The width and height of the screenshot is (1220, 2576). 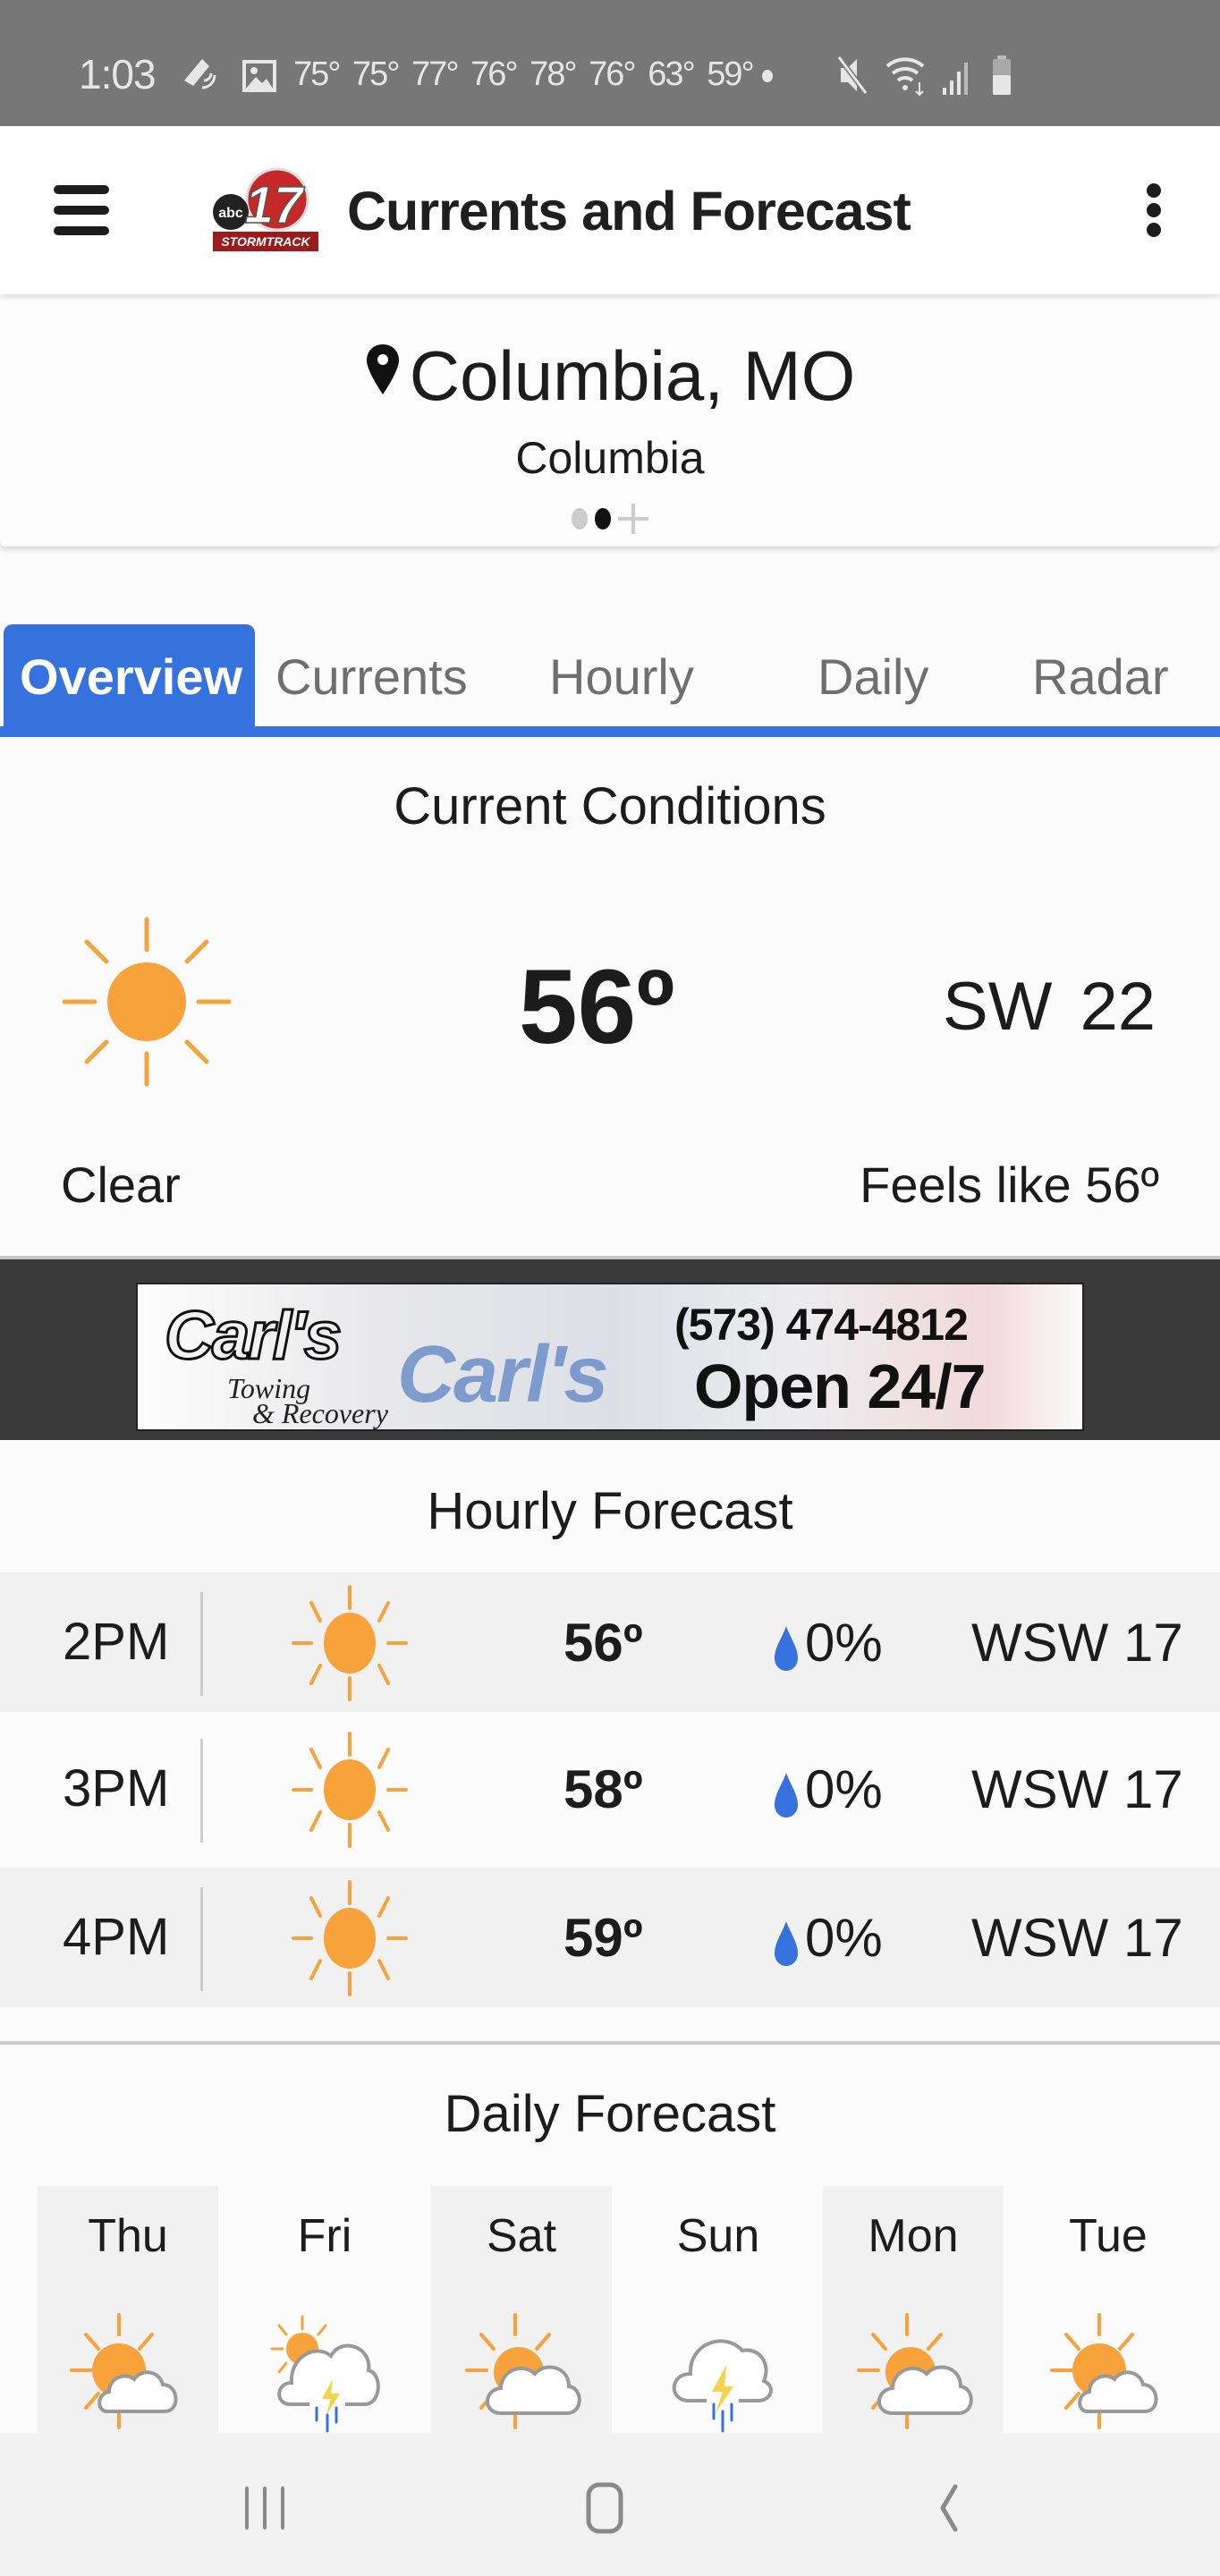 What do you see at coordinates (621, 675) in the screenshot?
I see `tab-hourly: Hourly` at bounding box center [621, 675].